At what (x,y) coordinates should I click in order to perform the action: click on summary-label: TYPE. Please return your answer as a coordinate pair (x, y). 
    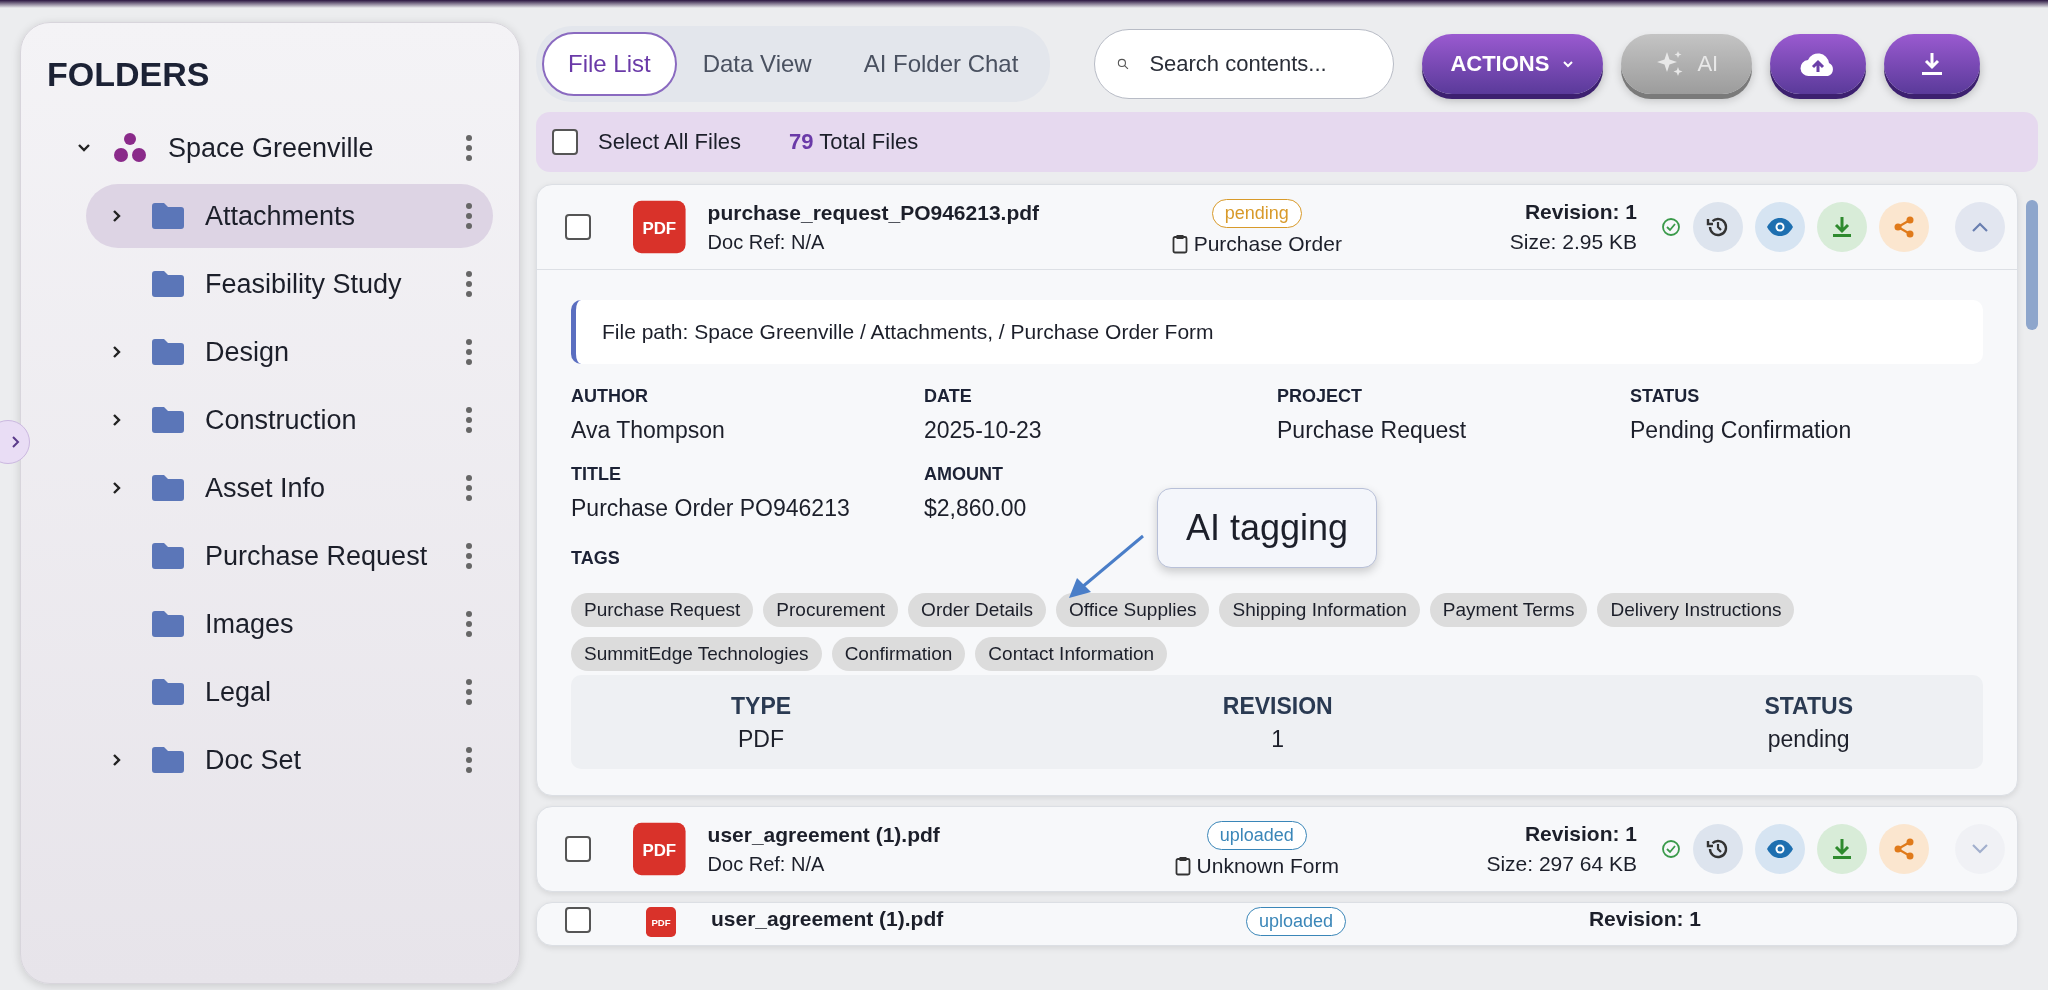
    Looking at the image, I should click on (761, 706).